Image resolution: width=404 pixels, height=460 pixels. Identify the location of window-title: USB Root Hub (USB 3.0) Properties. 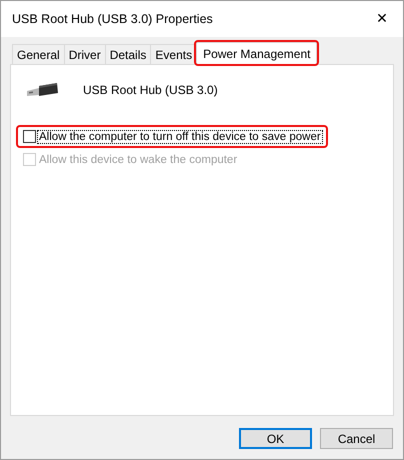
(112, 19).